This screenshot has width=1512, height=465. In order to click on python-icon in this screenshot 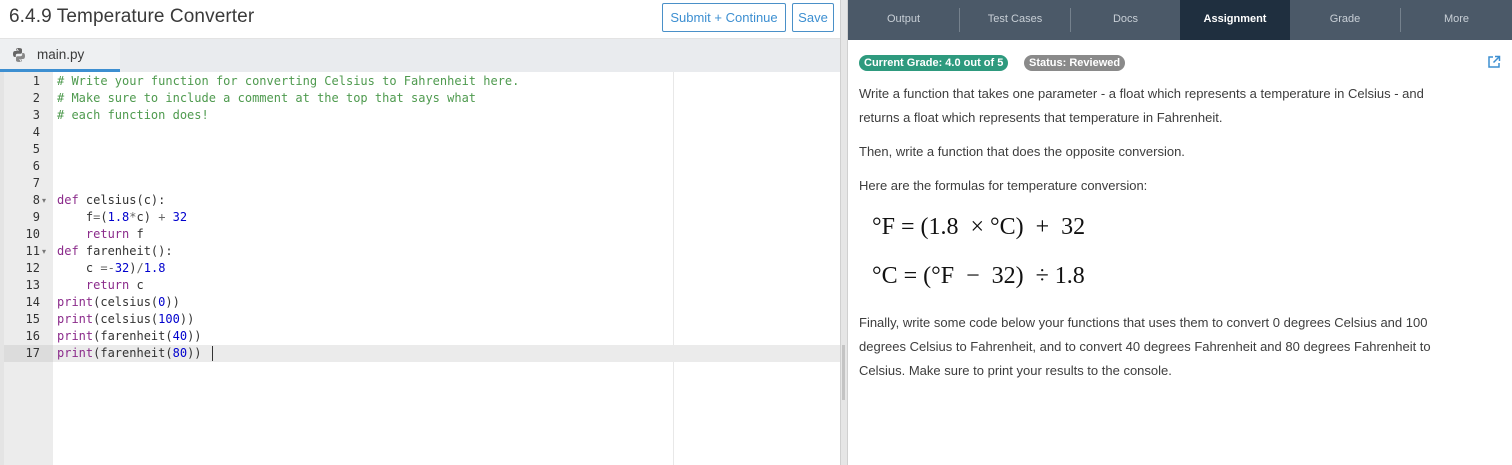, I will do `click(19, 55)`.